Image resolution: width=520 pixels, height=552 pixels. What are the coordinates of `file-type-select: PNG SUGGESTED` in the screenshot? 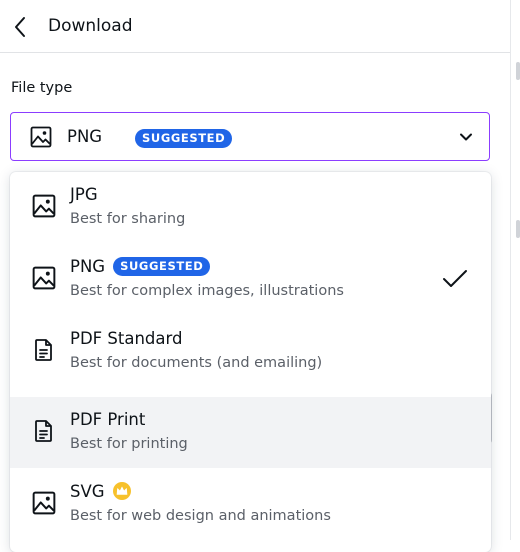 It's located at (250, 136).